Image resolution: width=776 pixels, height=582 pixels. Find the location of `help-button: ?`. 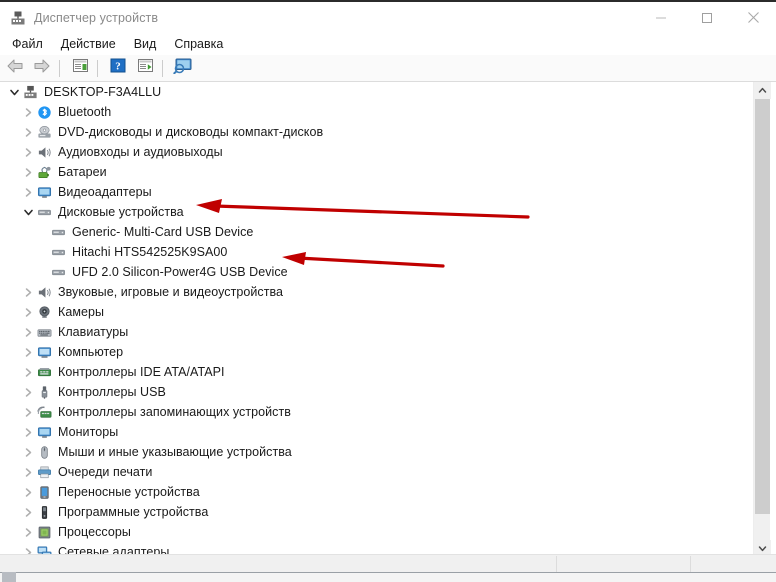

help-button: ? is located at coordinates (118, 68).